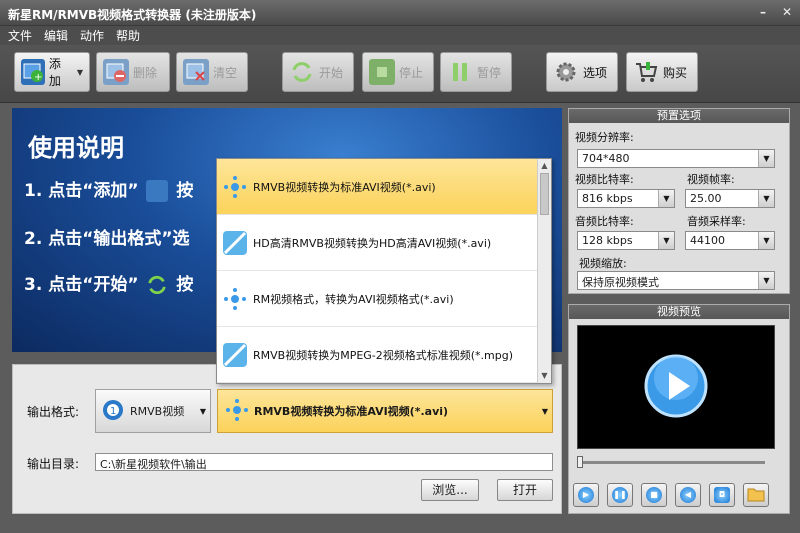 This screenshot has height=533, width=800. I want to click on folder-icon, so click(756, 495).